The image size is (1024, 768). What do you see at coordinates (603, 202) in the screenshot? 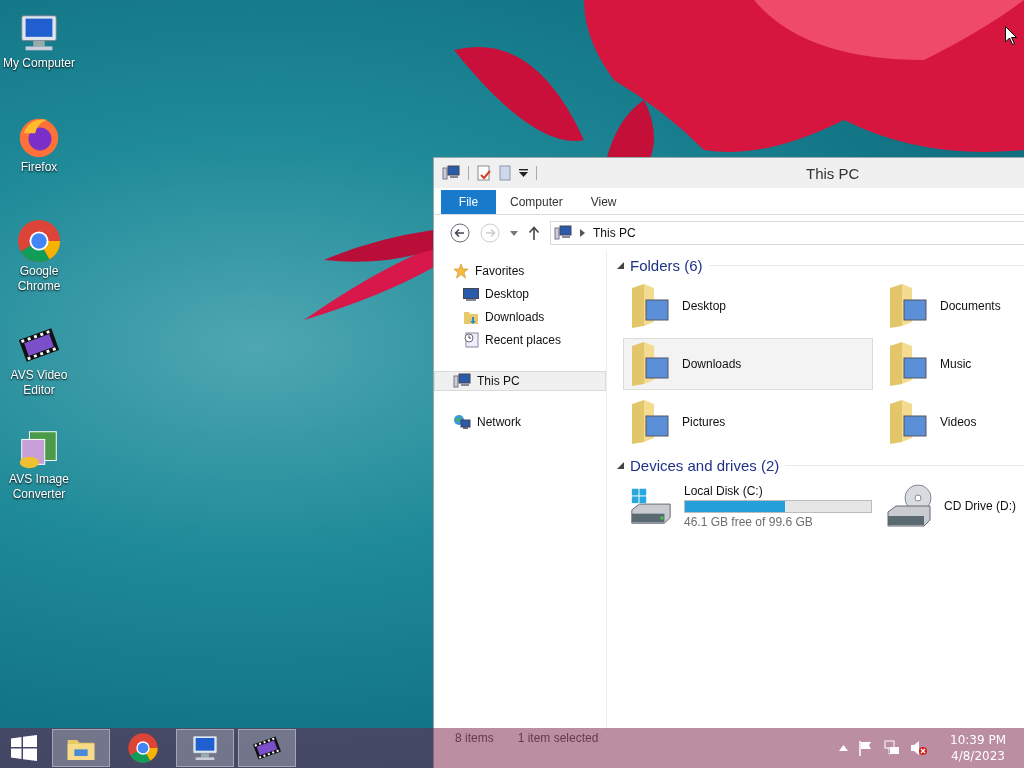
I see `ribbon-tab: View` at bounding box center [603, 202].